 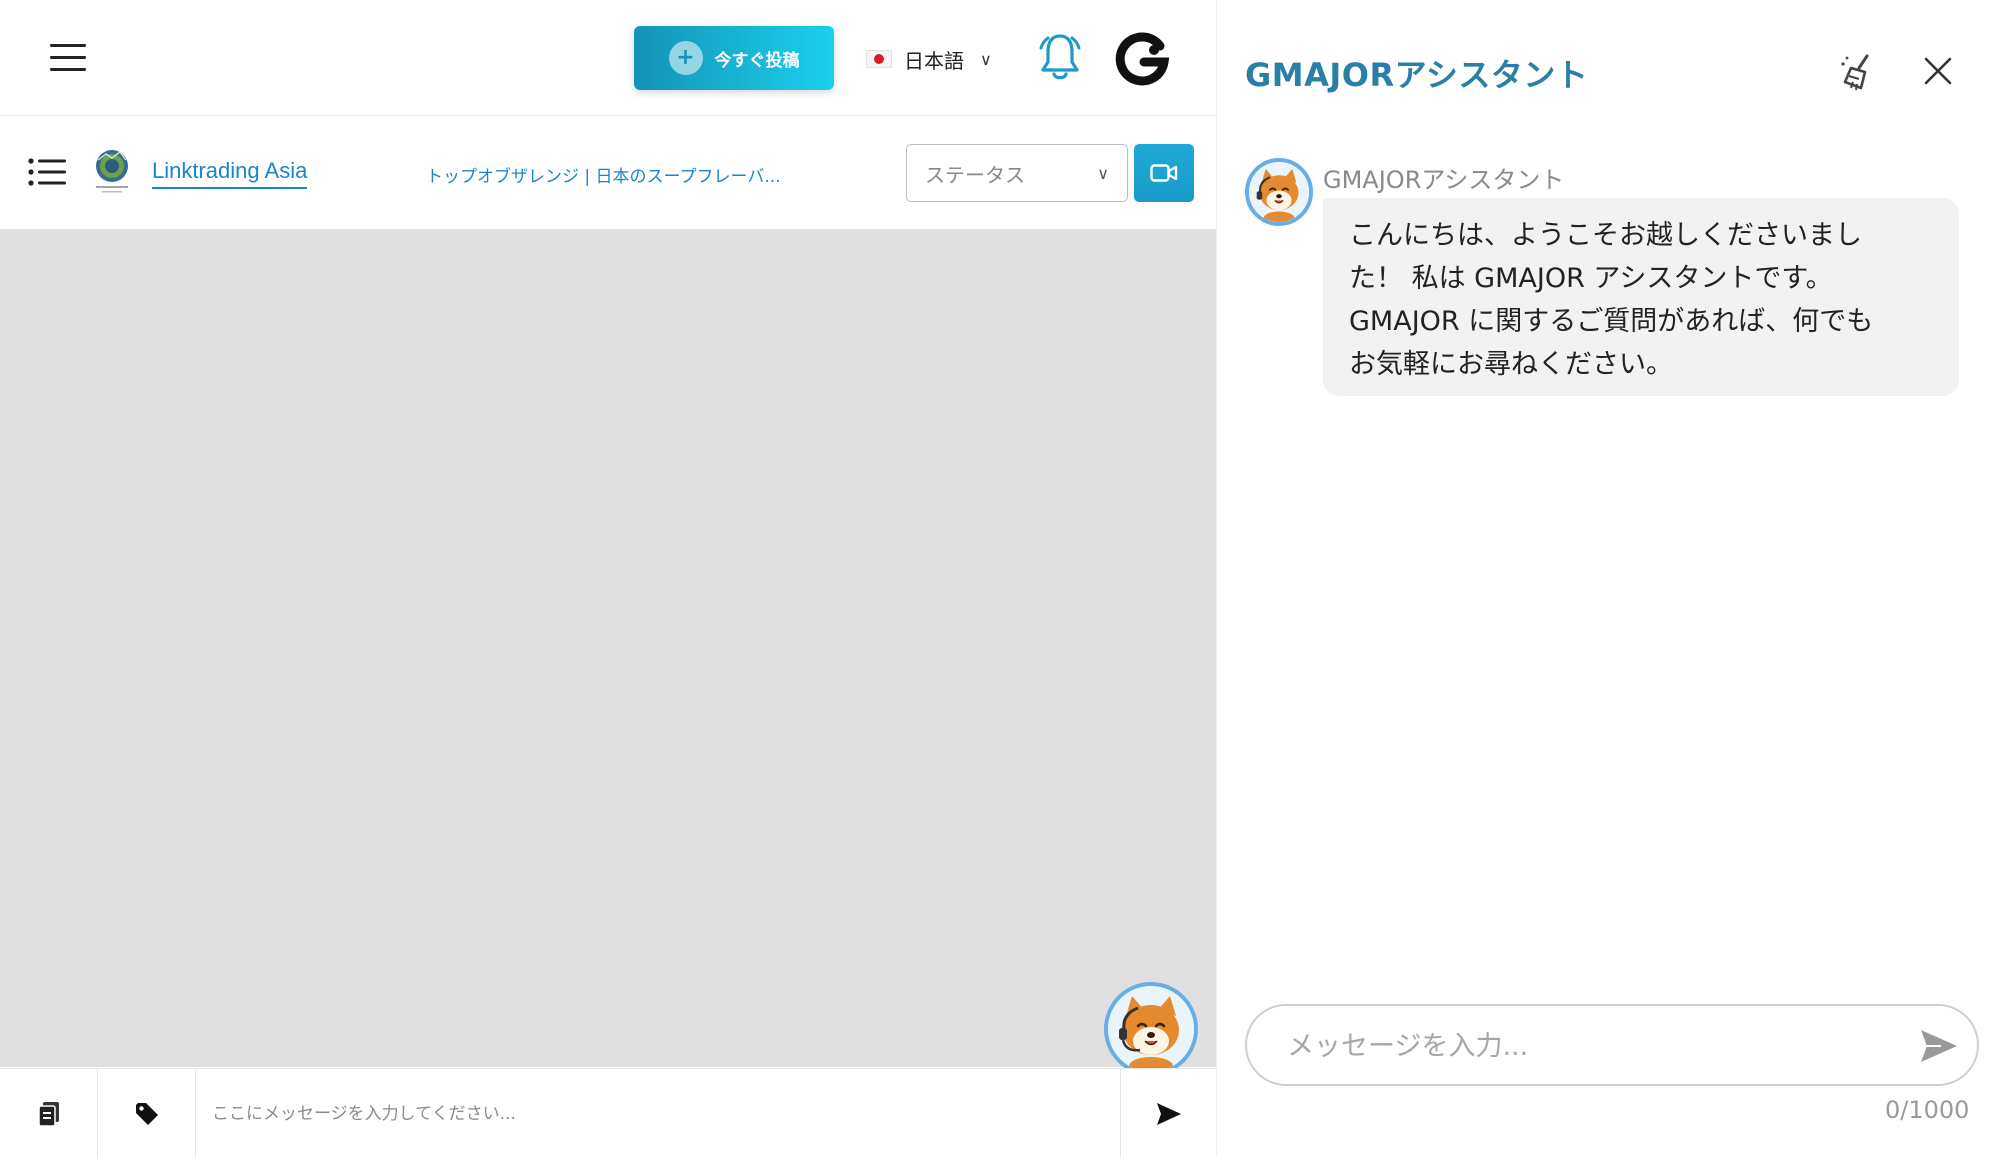 I want to click on assistant-panel-title: GMAJORアシスタント, so click(x=1417, y=75).